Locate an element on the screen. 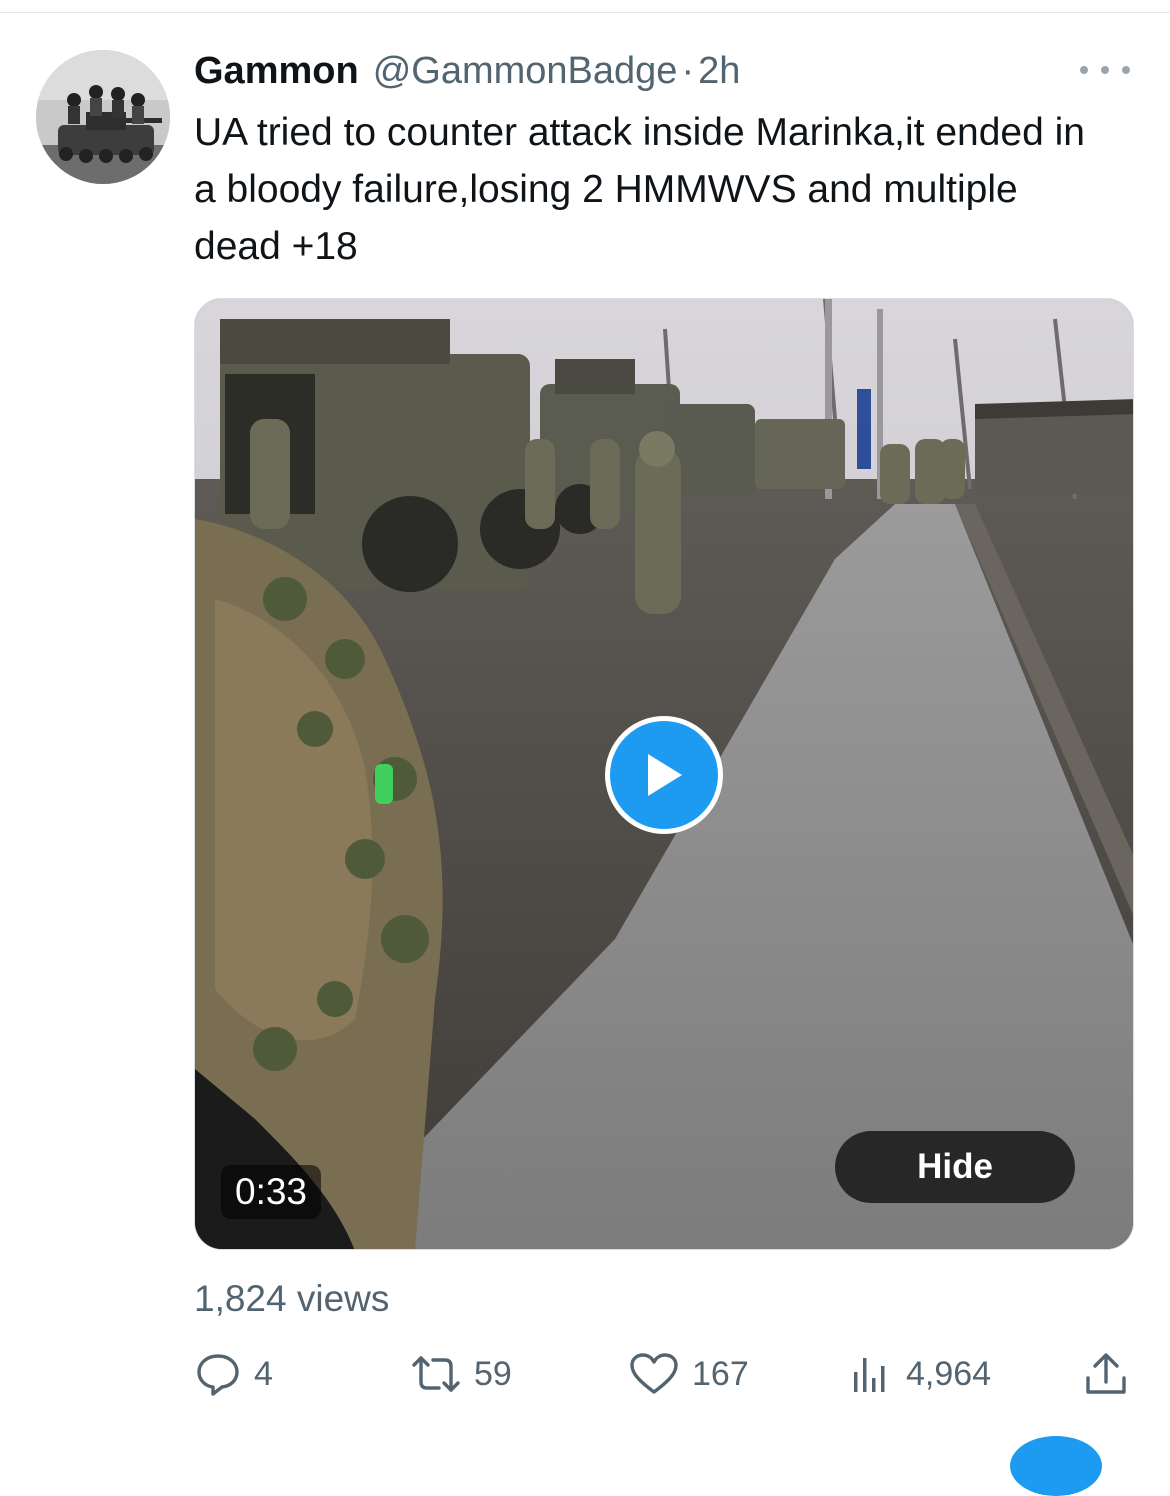 The image size is (1170, 1496). reply-button: 4 is located at coordinates (233, 1374).